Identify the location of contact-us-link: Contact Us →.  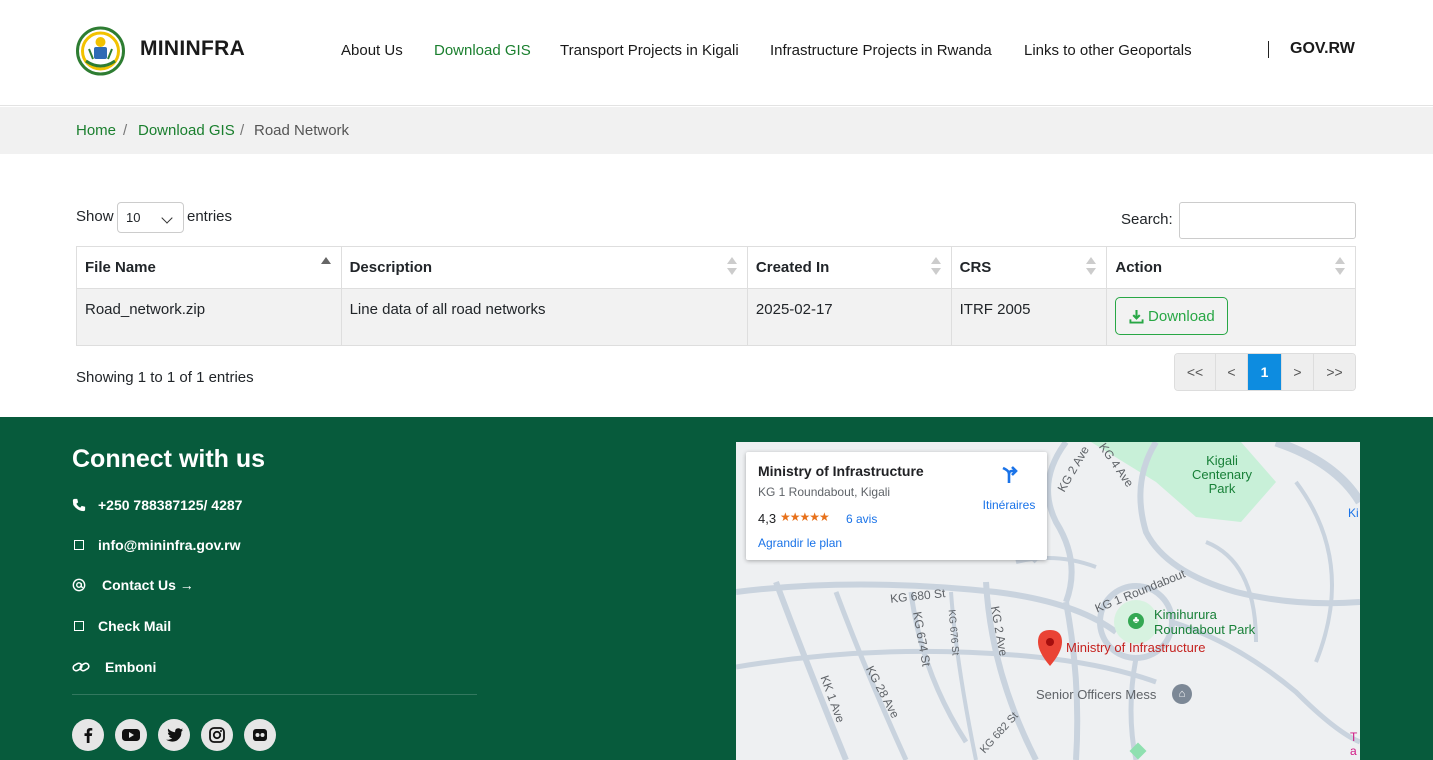
(148, 585).